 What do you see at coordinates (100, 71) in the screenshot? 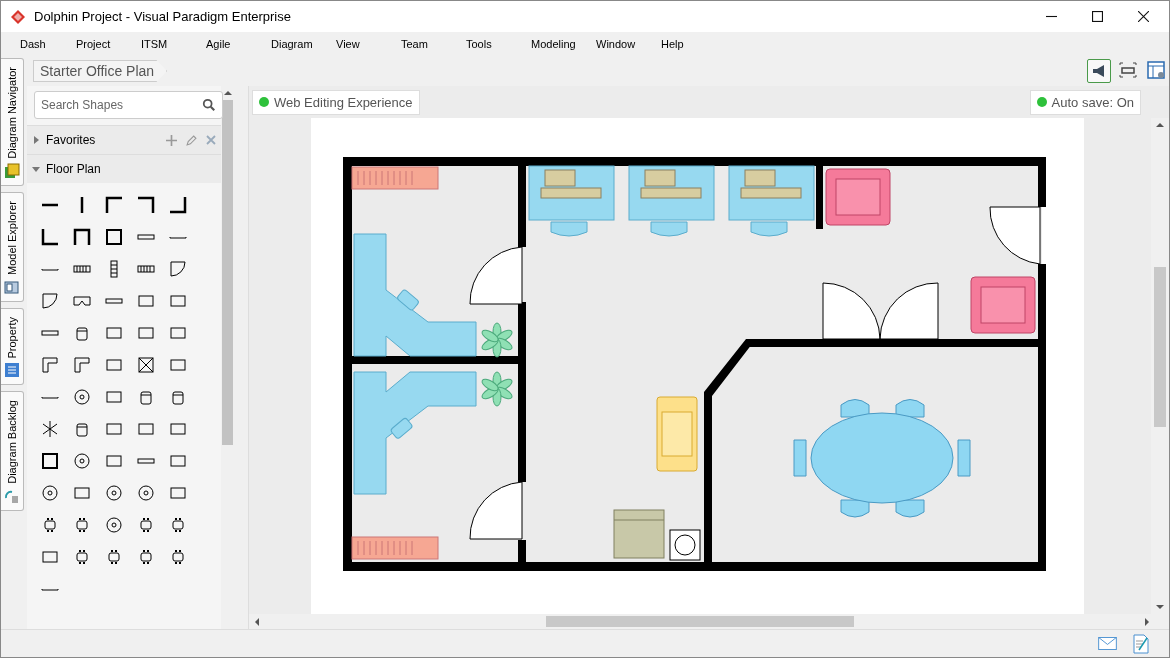
I see `breadcrumb: Starter Office Plan` at bounding box center [100, 71].